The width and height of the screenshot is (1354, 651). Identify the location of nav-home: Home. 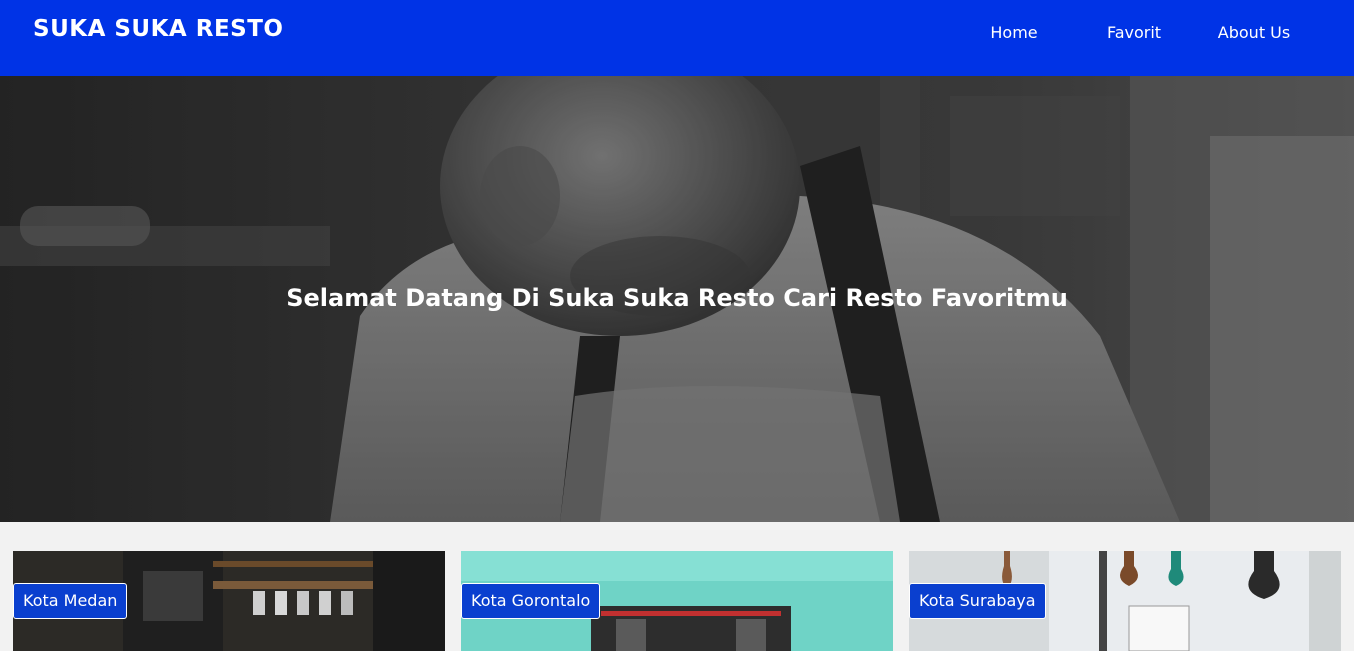
(1014, 32).